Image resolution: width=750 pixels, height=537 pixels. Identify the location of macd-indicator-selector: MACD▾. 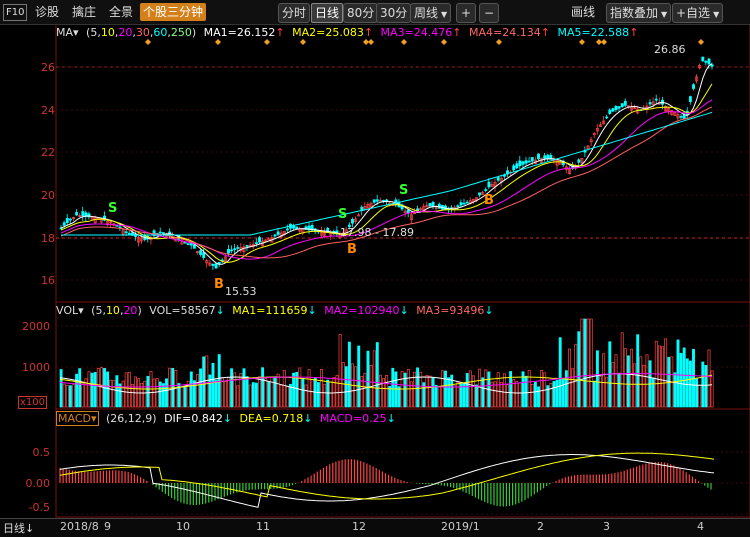
(77, 418).